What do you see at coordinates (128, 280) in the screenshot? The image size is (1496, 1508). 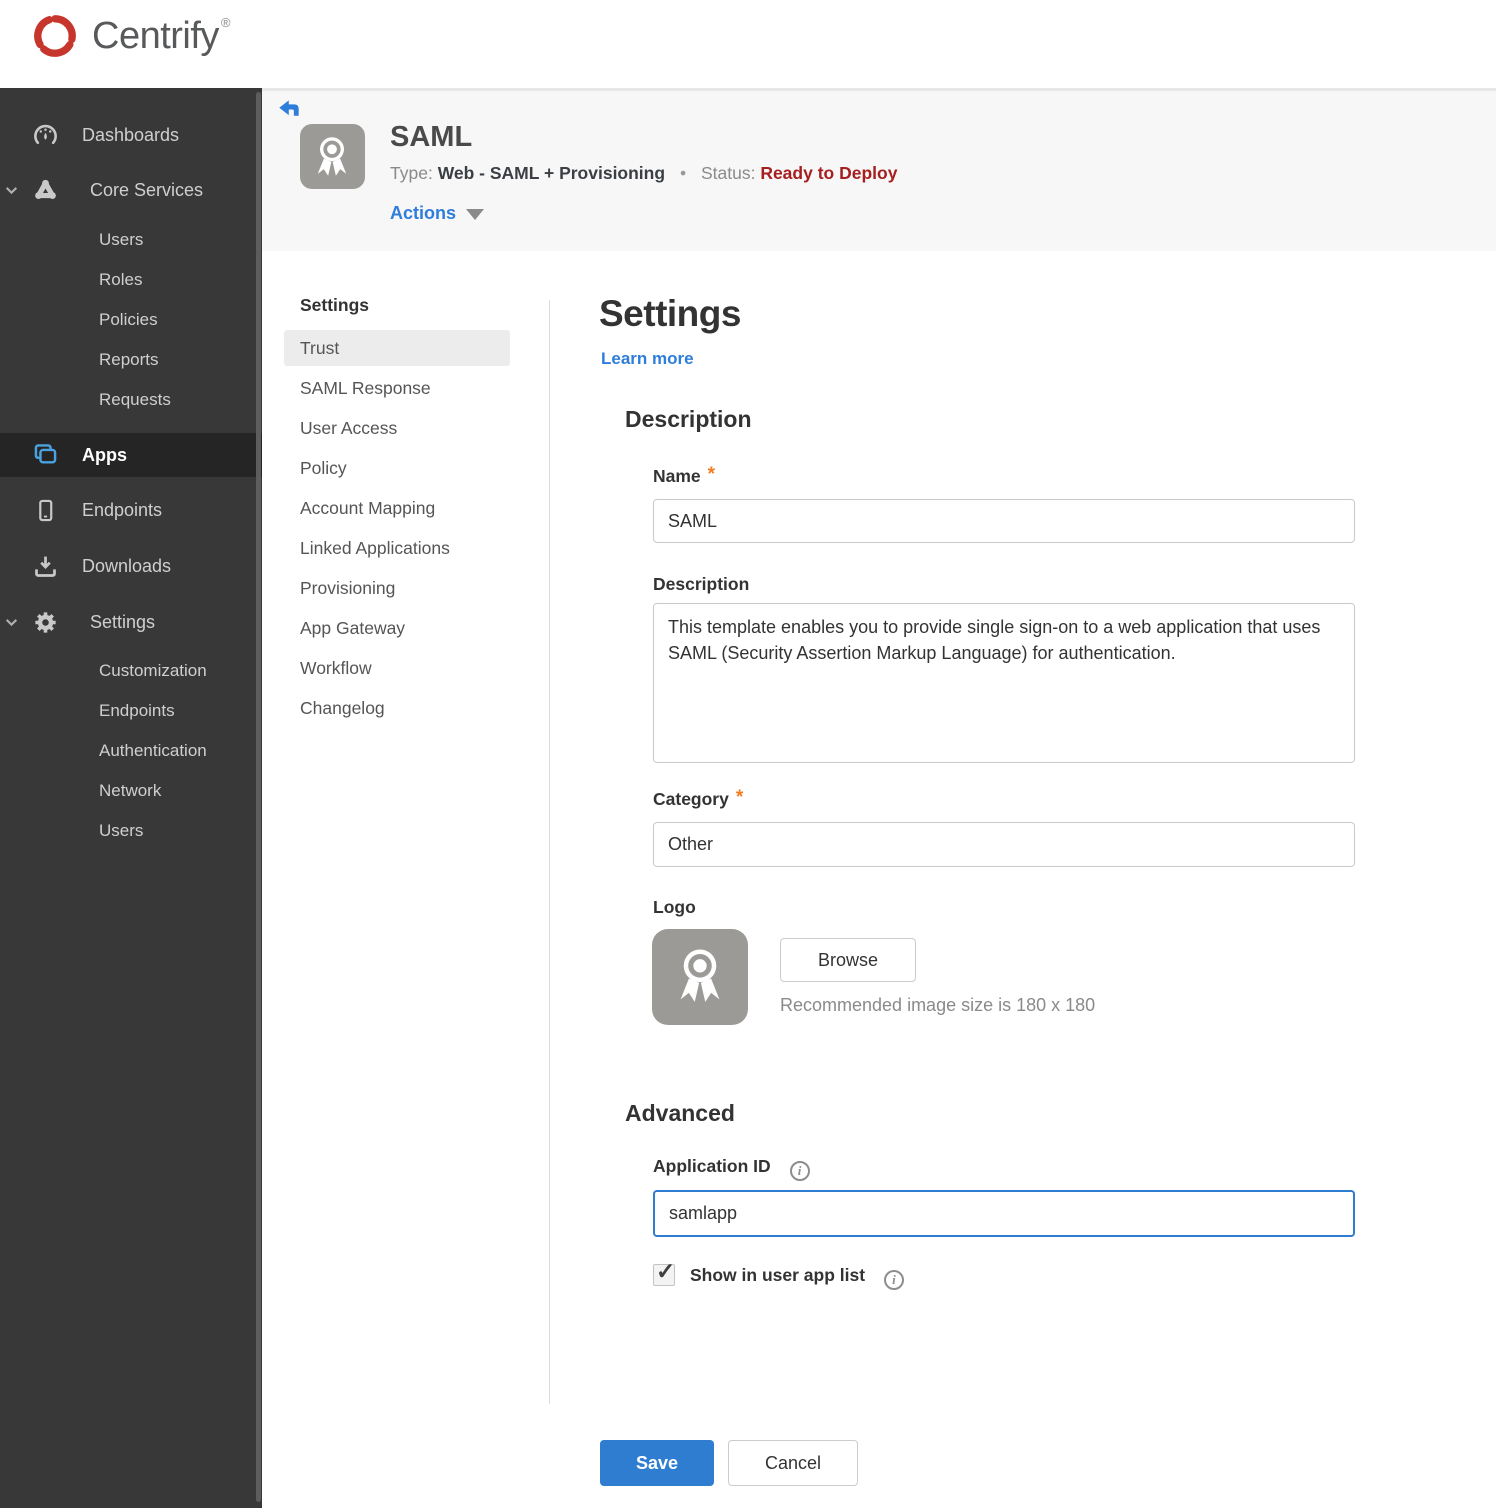 I see `sidebar-item-roles: Roles` at bounding box center [128, 280].